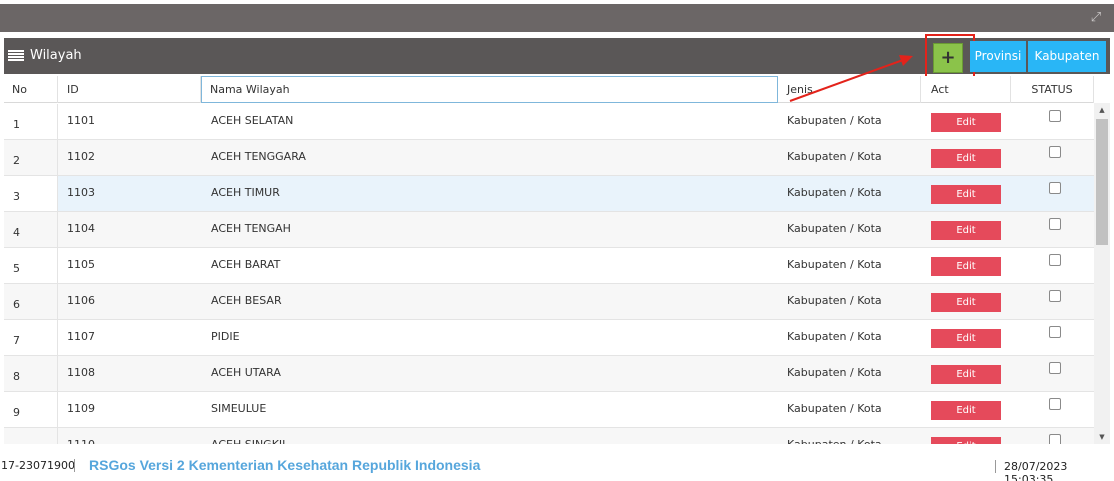 The image size is (1114, 481). Describe the element at coordinates (129, 89) in the screenshot. I see `column-header-id: ID` at that location.